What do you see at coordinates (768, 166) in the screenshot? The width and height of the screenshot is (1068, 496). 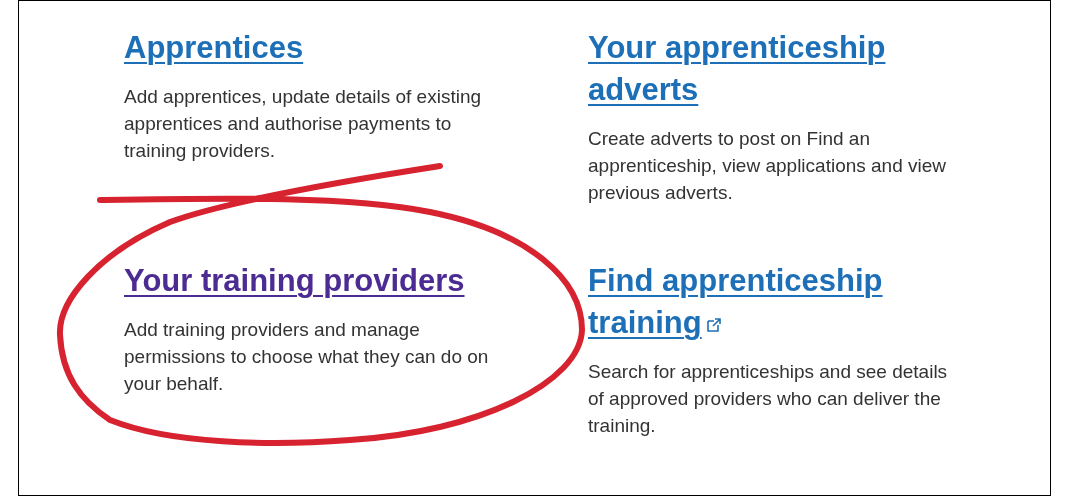 I see `card-description: Create adverts to post on Find an apprenticeship, view applications and view previous adverts.` at bounding box center [768, 166].